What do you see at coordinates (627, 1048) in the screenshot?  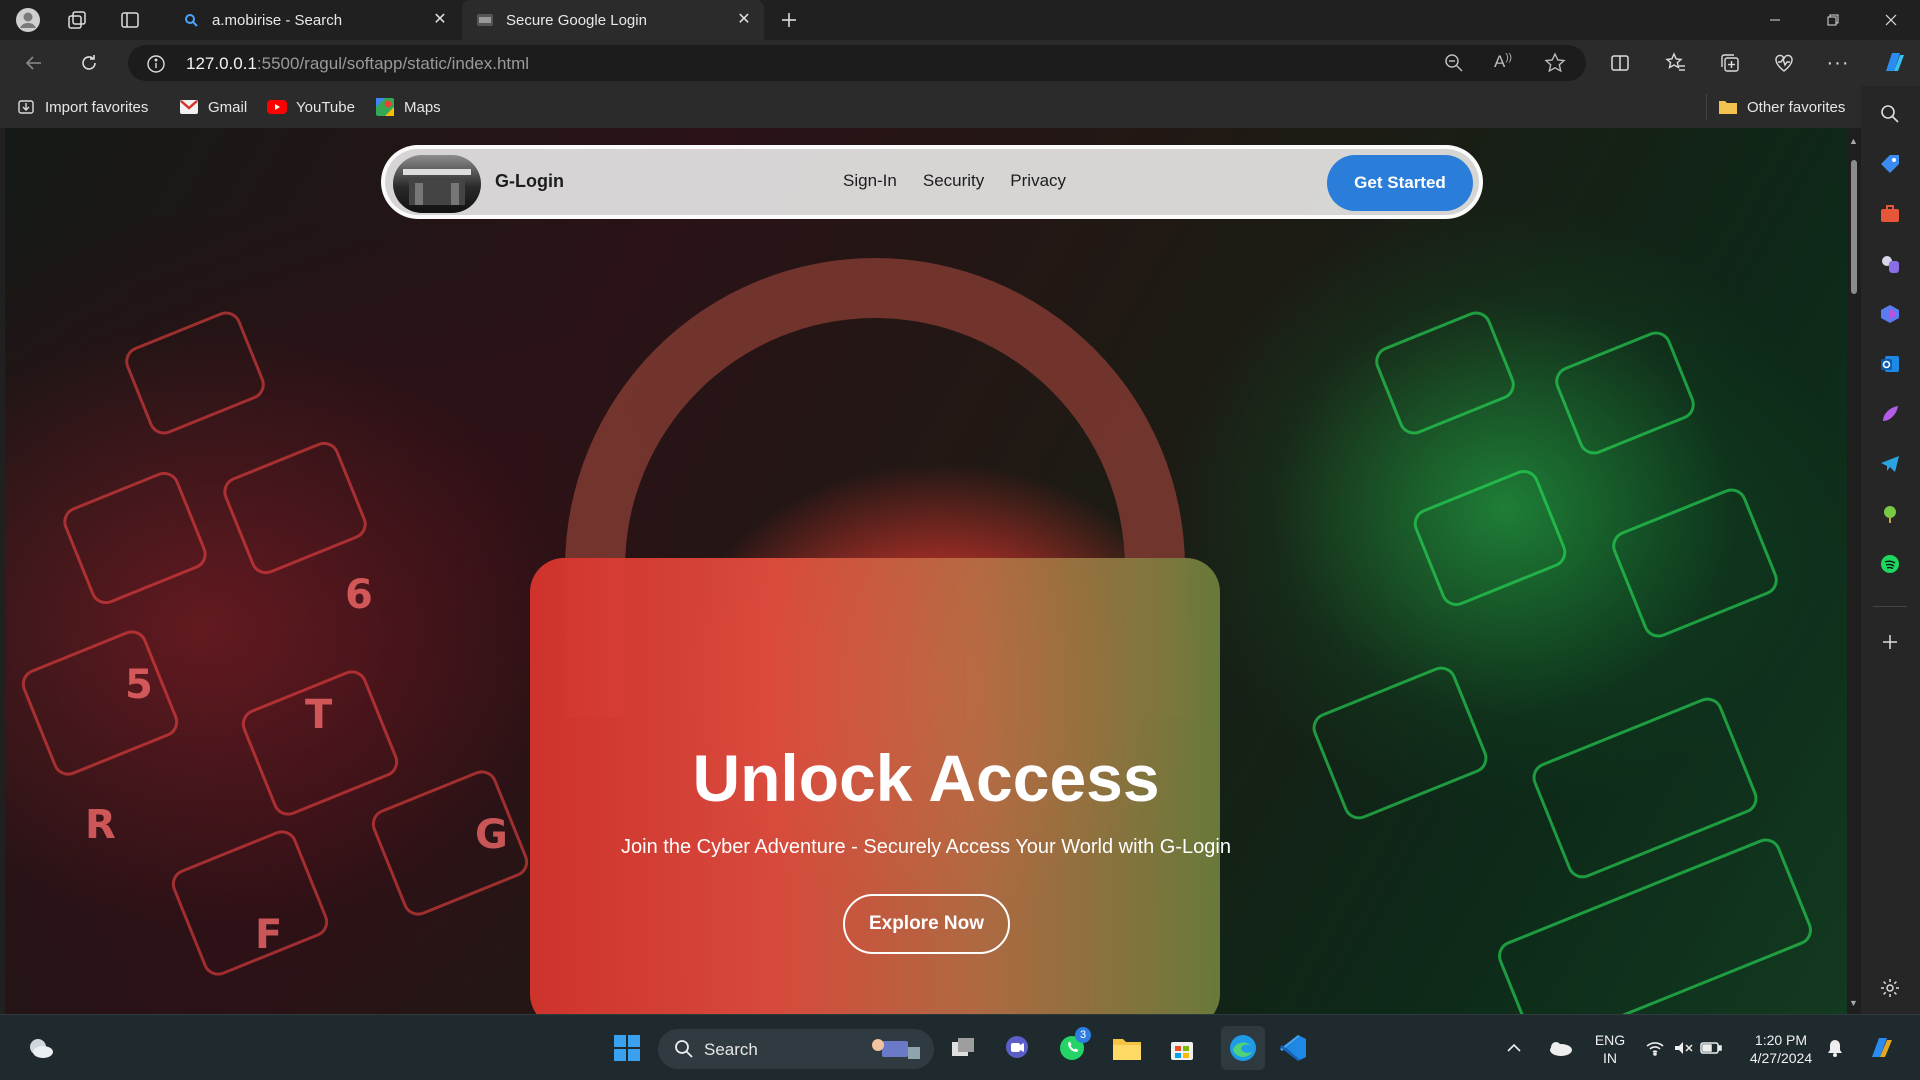 I see `windows-start-icon` at bounding box center [627, 1048].